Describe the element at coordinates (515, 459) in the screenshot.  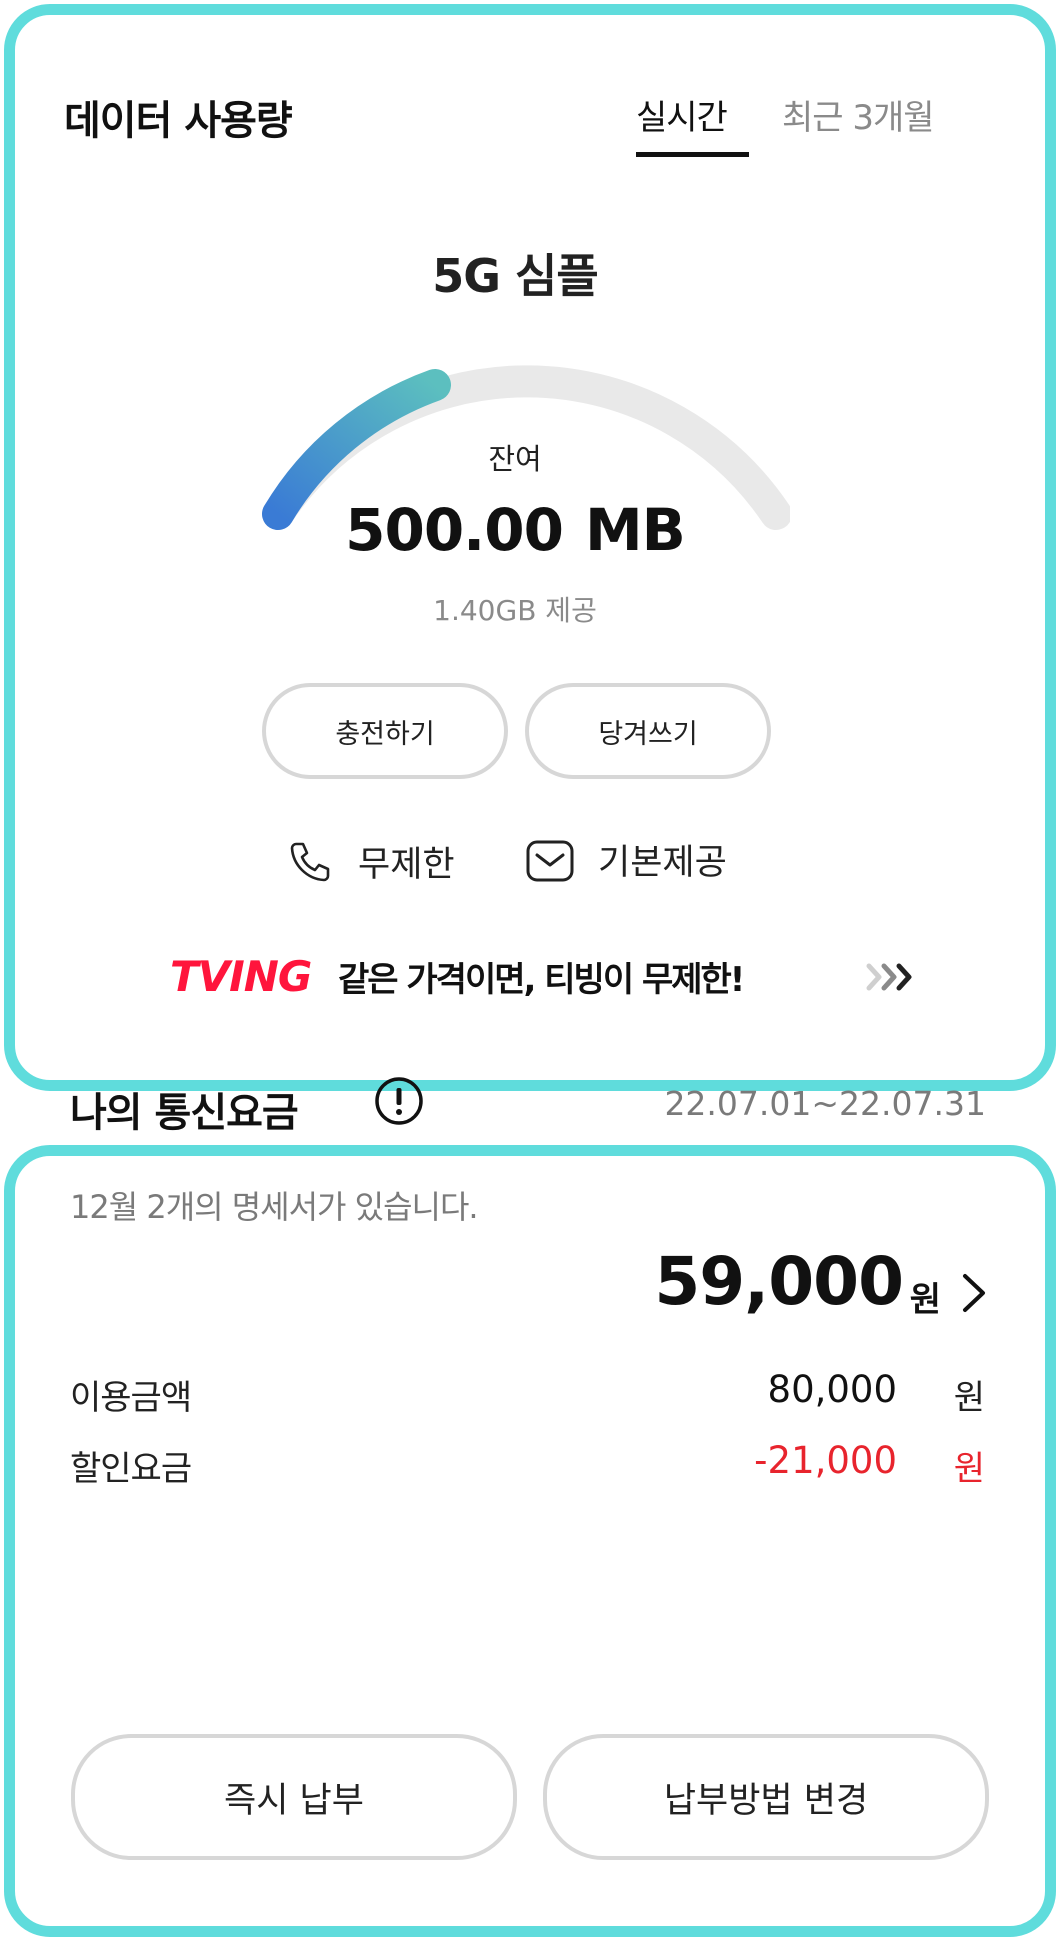
I see `remaining-label: 잔여` at that location.